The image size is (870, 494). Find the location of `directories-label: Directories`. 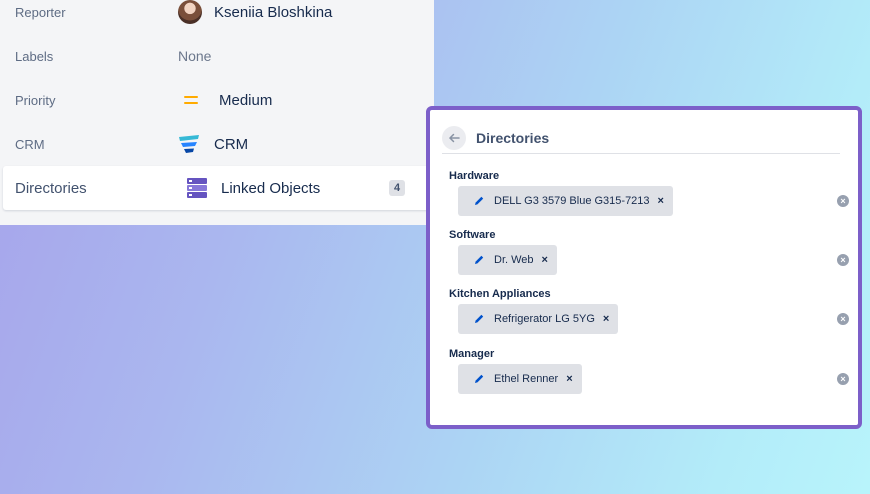

directories-label: Directories is located at coordinates (51, 188).